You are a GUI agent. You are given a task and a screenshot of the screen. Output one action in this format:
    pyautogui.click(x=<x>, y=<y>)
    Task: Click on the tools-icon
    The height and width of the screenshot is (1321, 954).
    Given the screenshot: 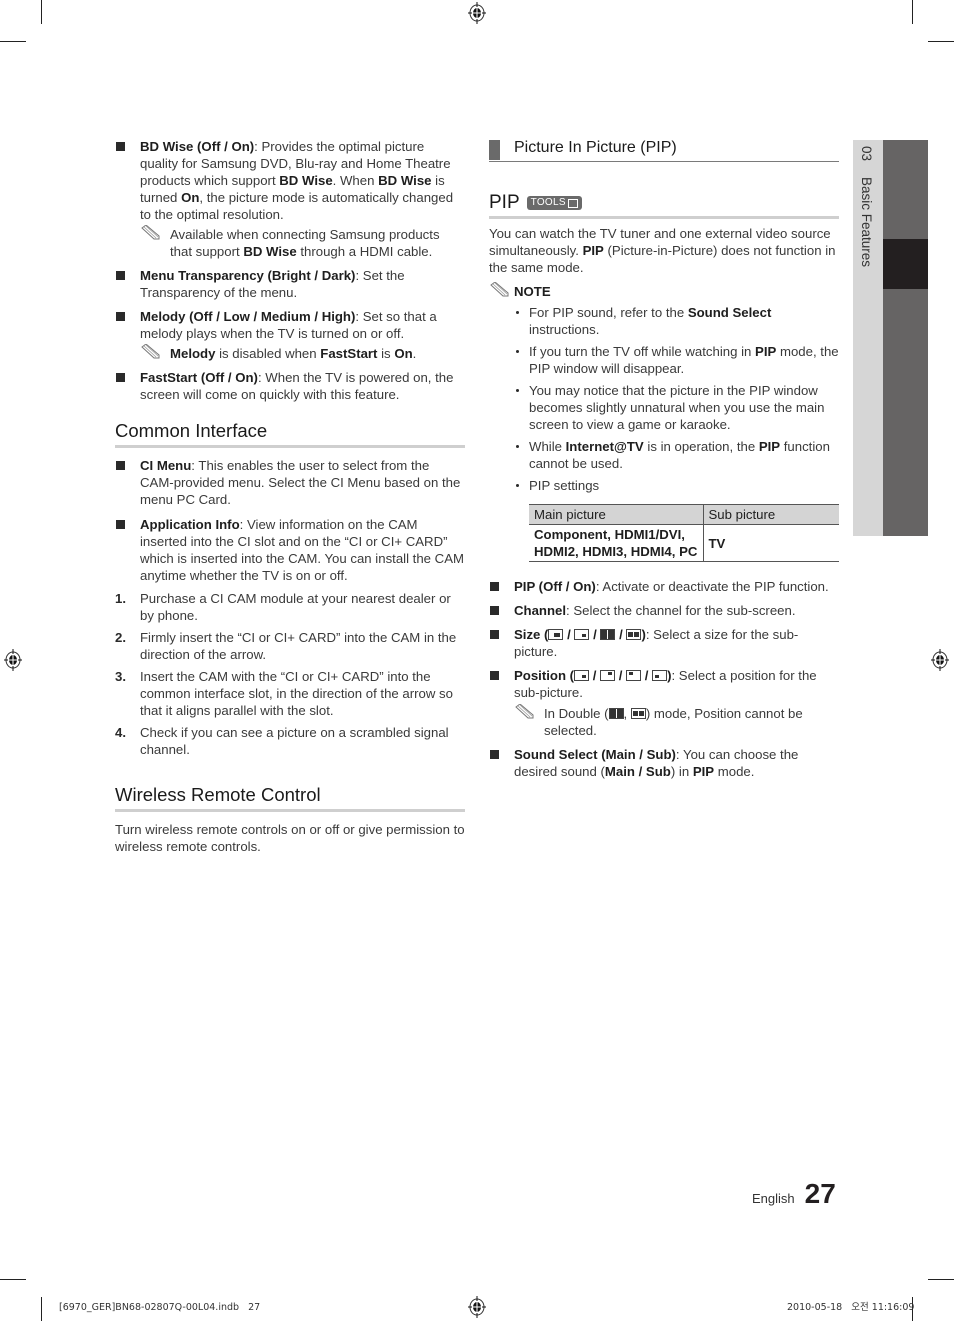 What is the action you would take?
    pyautogui.click(x=572, y=203)
    